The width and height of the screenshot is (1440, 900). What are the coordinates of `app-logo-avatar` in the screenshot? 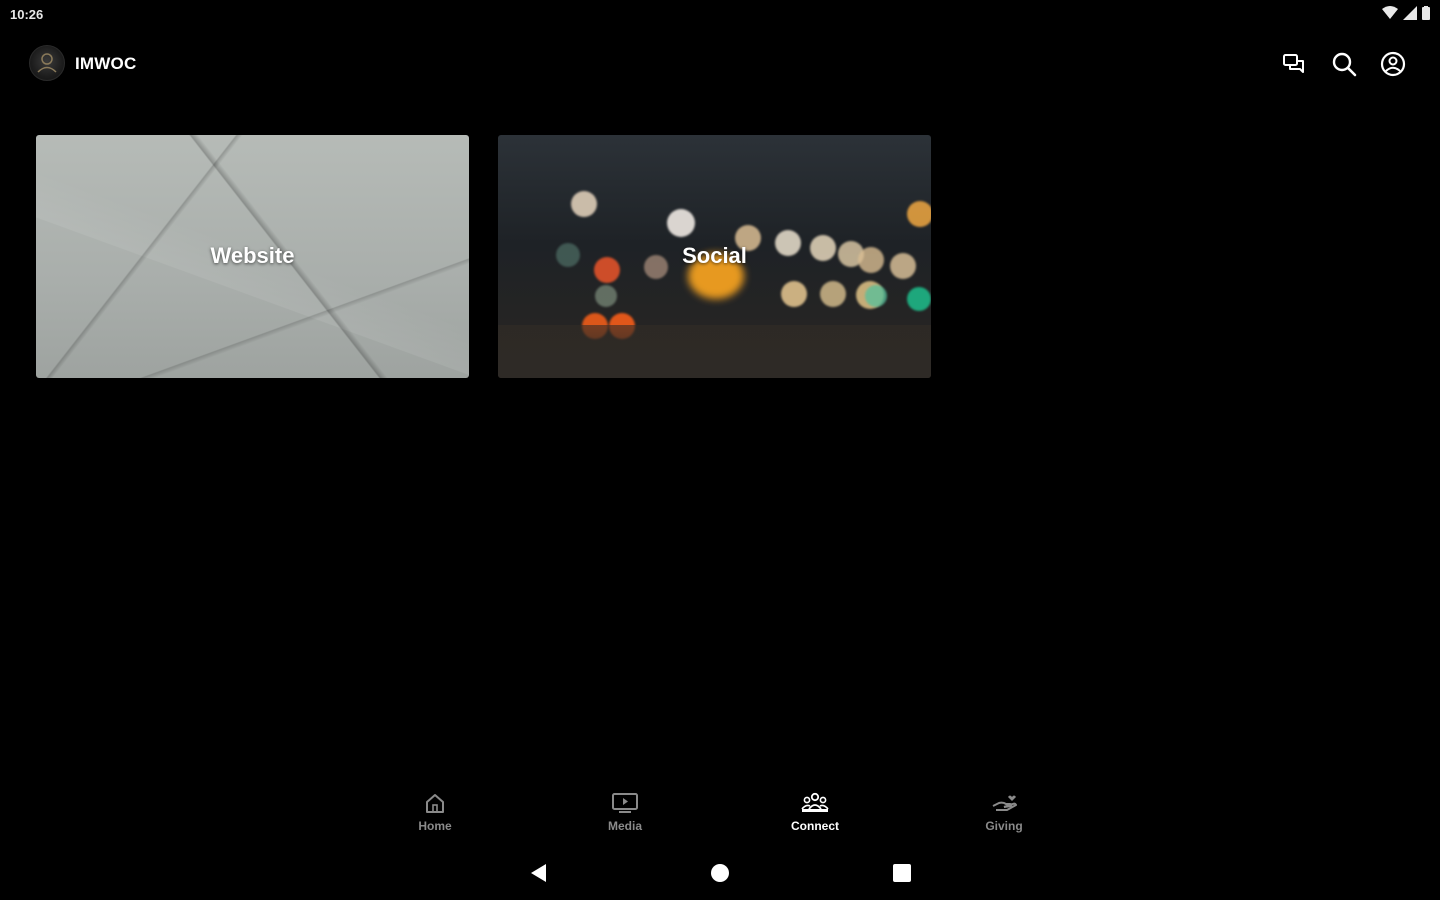 It's located at (47, 63).